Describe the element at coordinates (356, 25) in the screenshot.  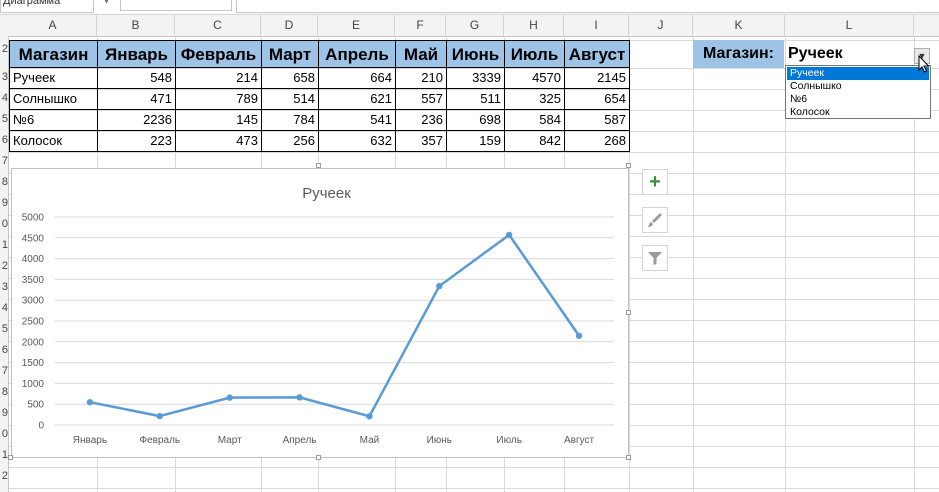
I see `column-header: E` at that location.